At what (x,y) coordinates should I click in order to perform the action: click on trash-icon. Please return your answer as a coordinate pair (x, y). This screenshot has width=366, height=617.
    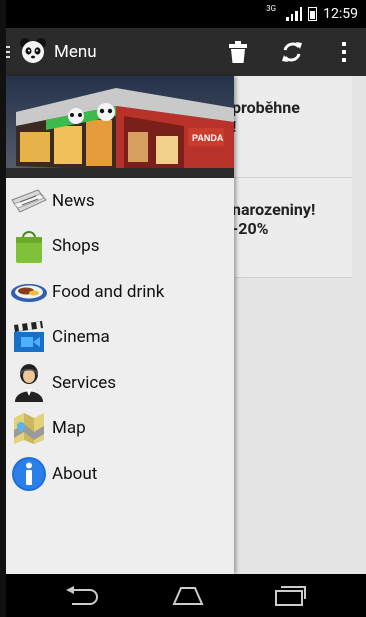
    Looking at the image, I should click on (238, 52).